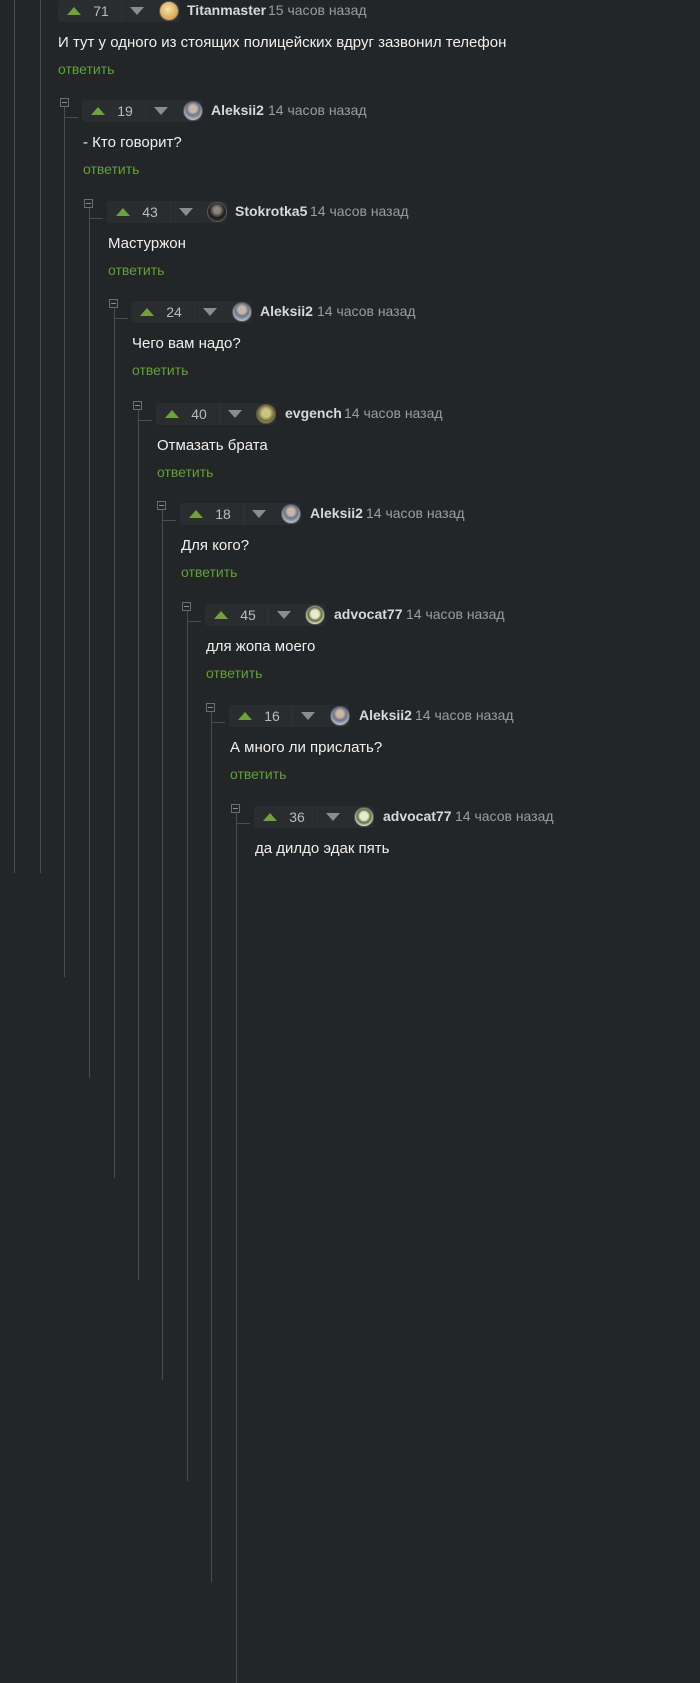  I want to click on vote-count: 24, so click(174, 312).